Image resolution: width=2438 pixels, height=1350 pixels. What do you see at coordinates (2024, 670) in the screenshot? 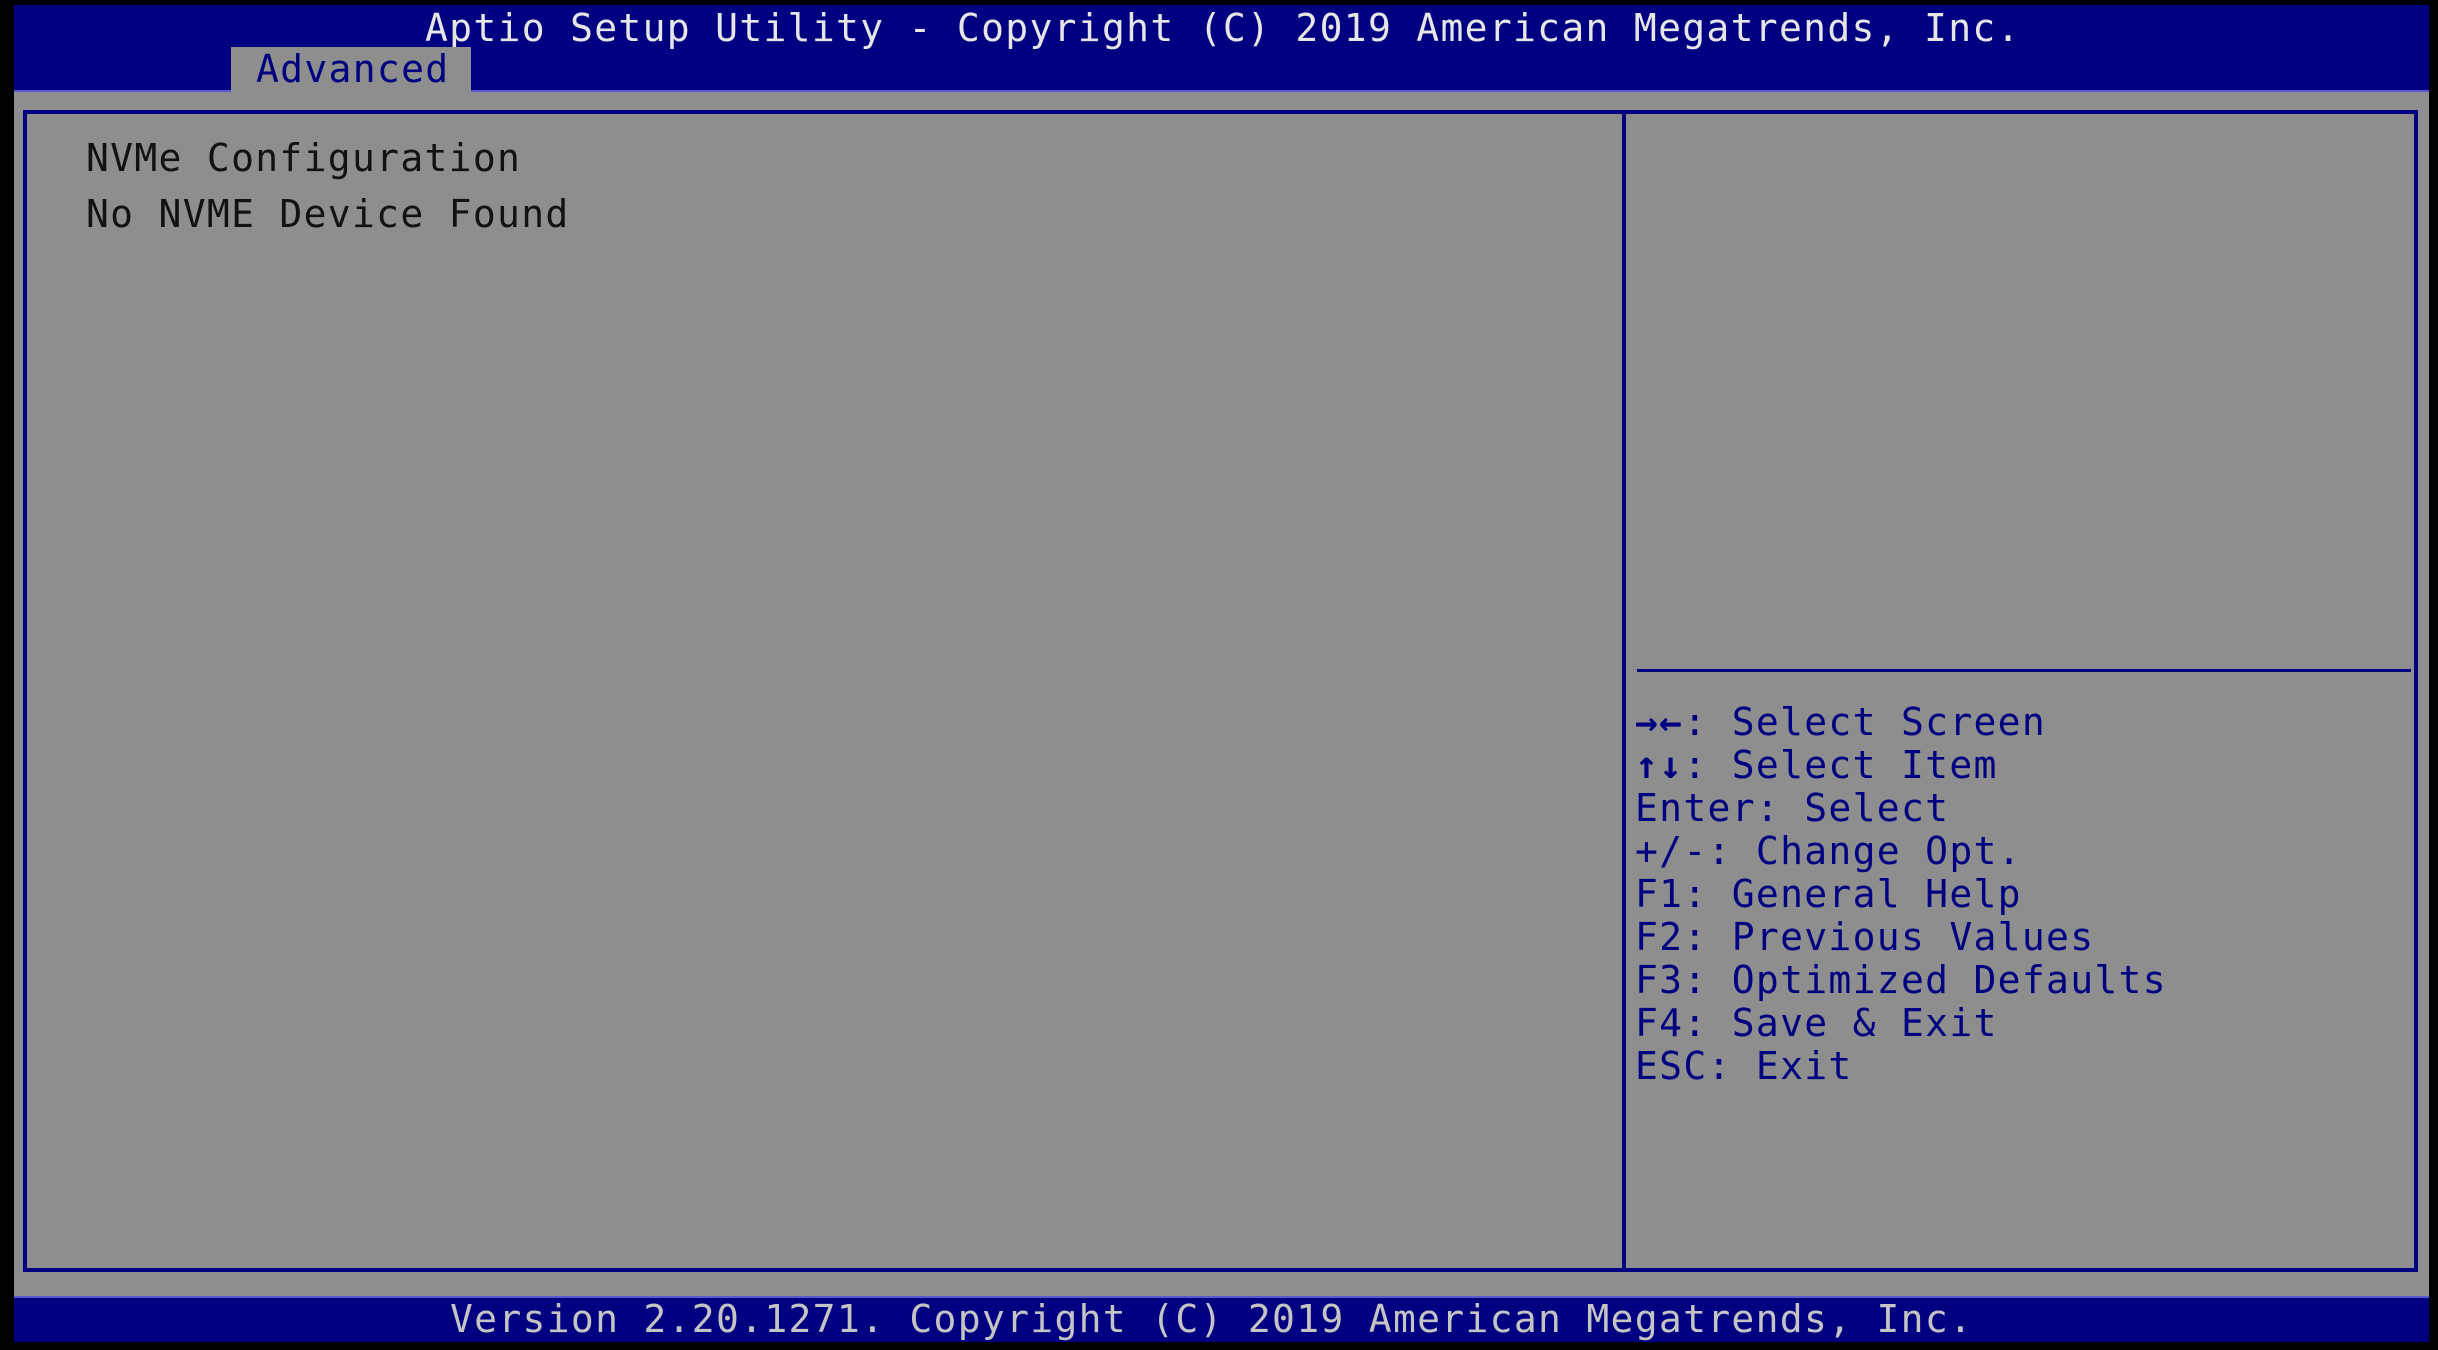
I see `help-divider` at bounding box center [2024, 670].